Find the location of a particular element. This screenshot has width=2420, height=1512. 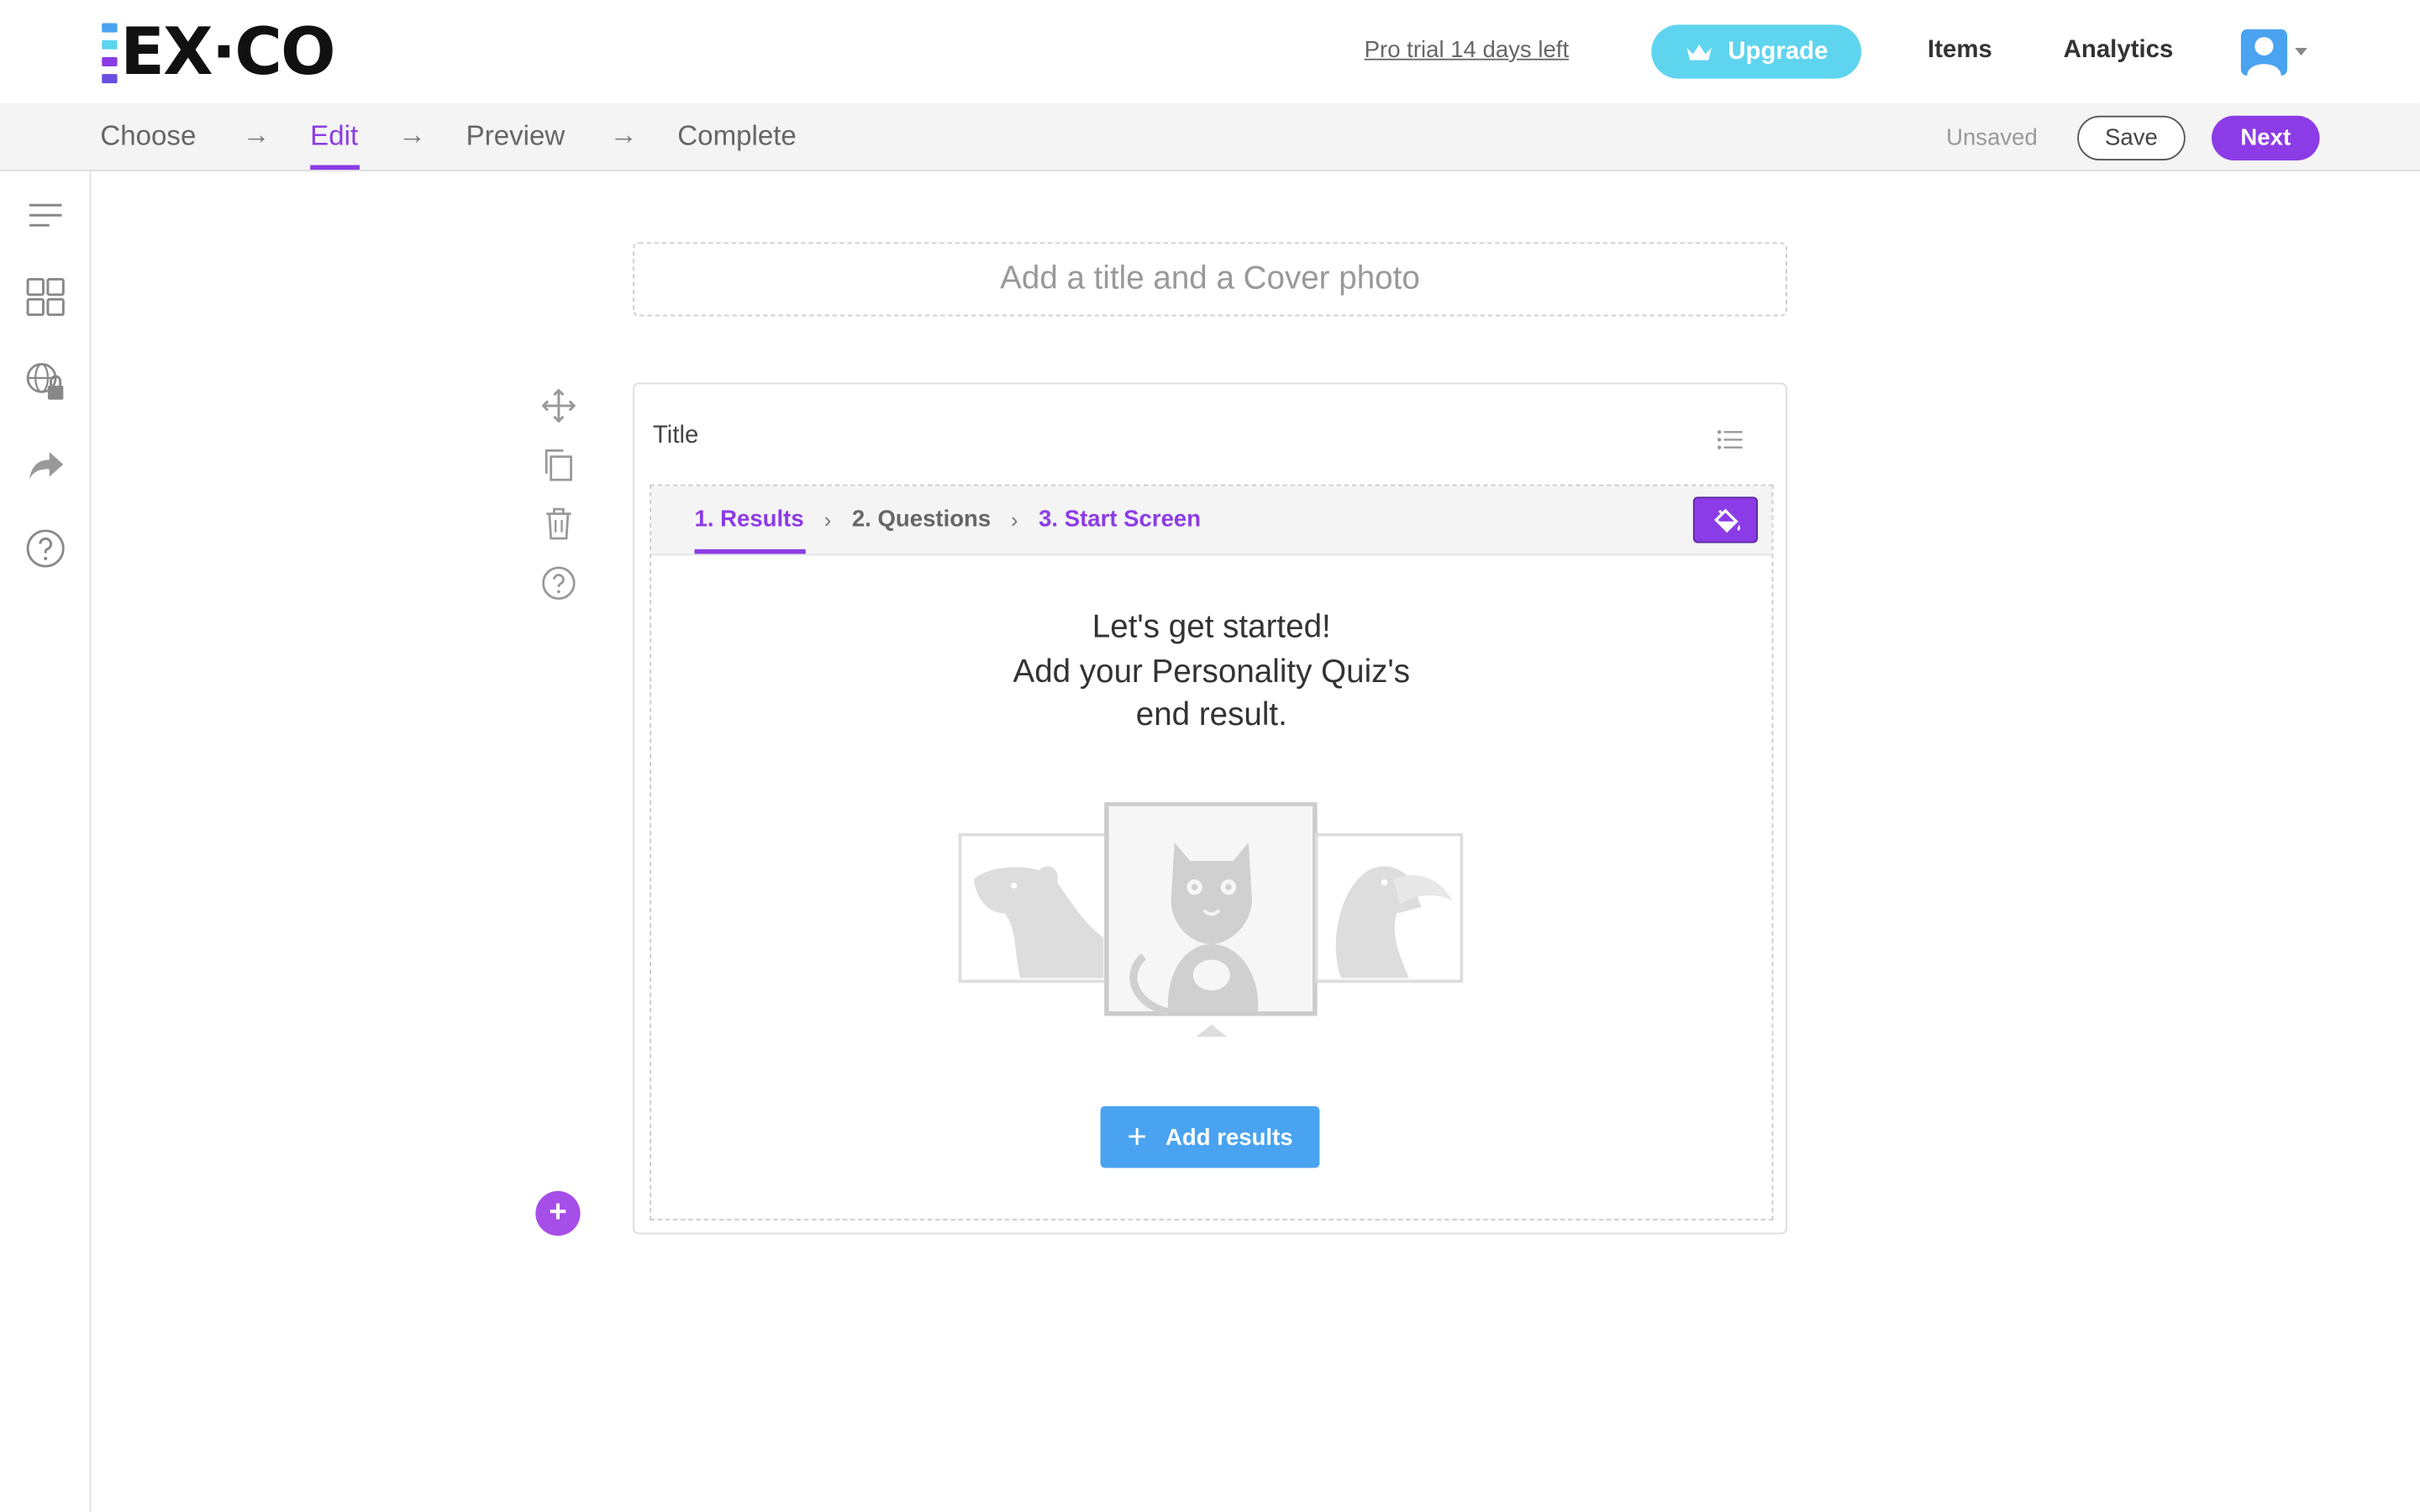

move-icon is located at coordinates (558, 405).